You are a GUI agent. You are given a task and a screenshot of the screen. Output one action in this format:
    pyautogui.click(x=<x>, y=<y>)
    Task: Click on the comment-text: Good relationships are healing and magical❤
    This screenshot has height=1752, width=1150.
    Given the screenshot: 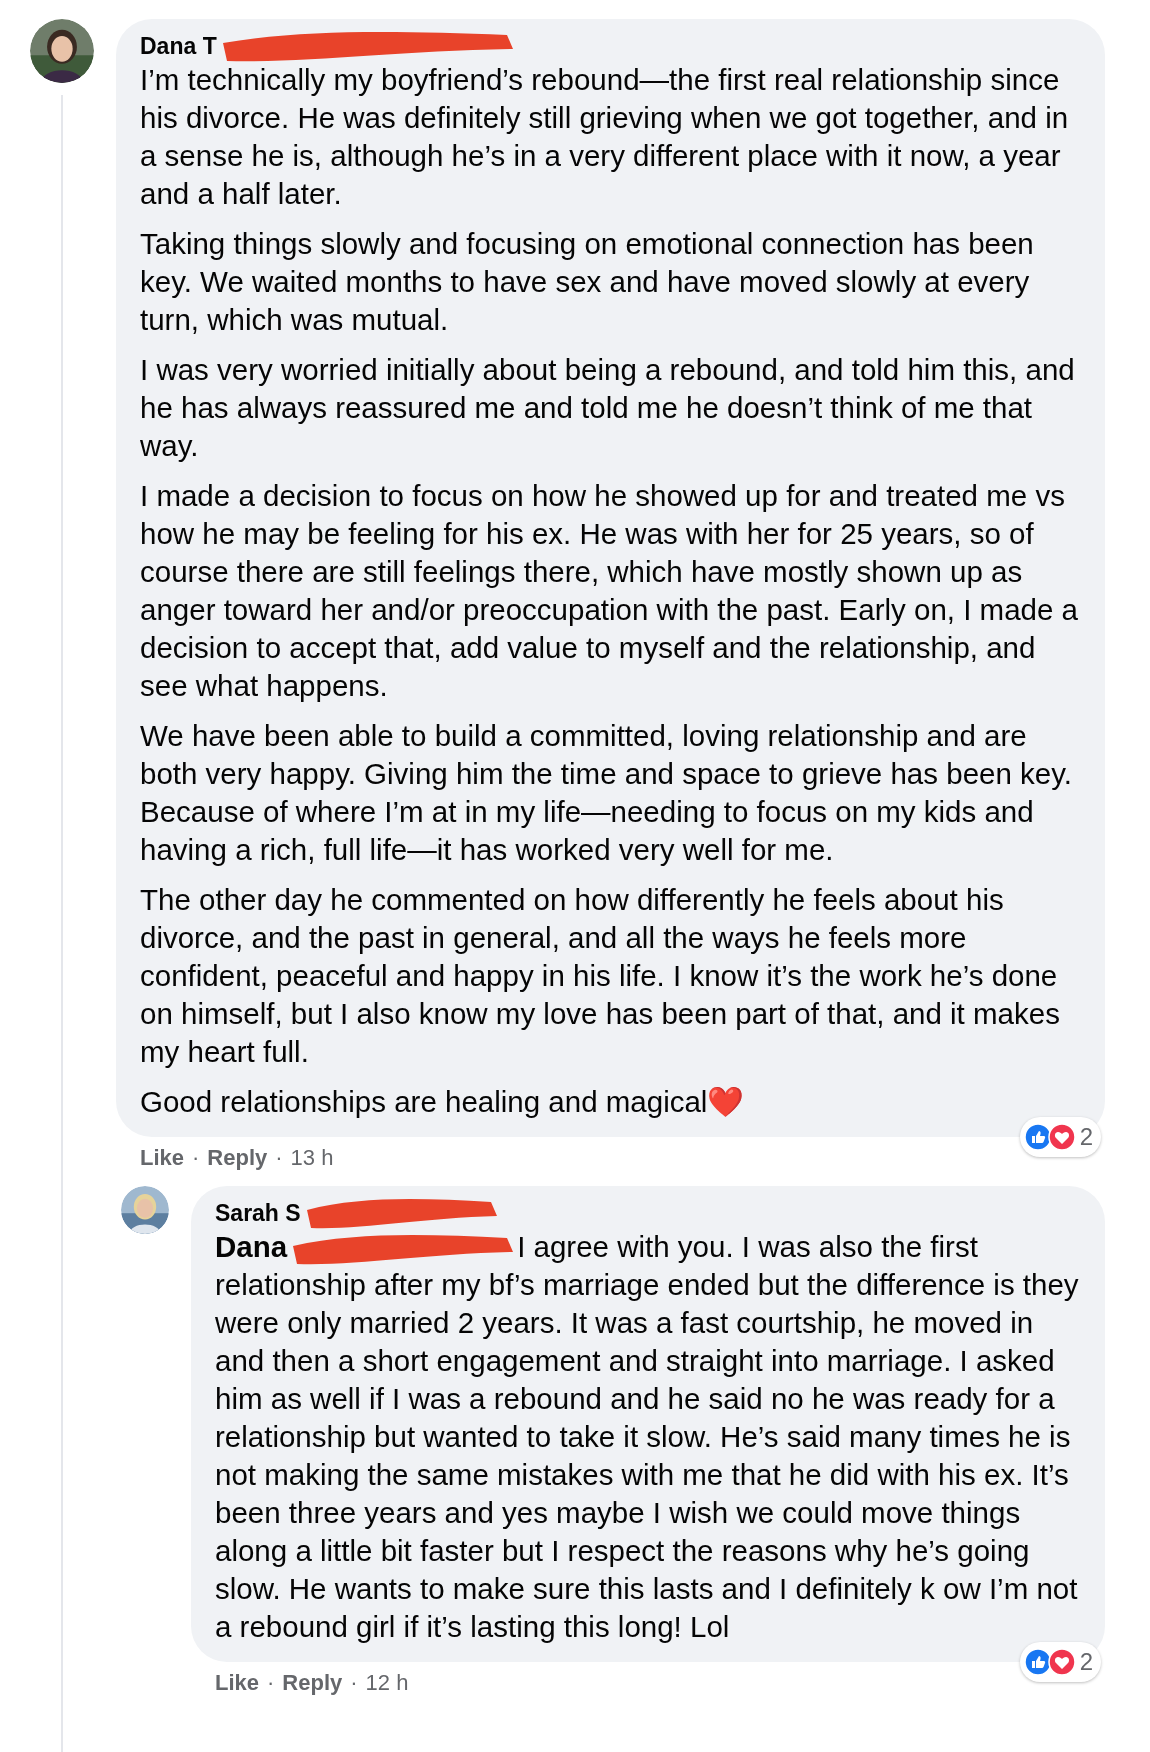 What is the action you would take?
    pyautogui.click(x=443, y=1102)
    